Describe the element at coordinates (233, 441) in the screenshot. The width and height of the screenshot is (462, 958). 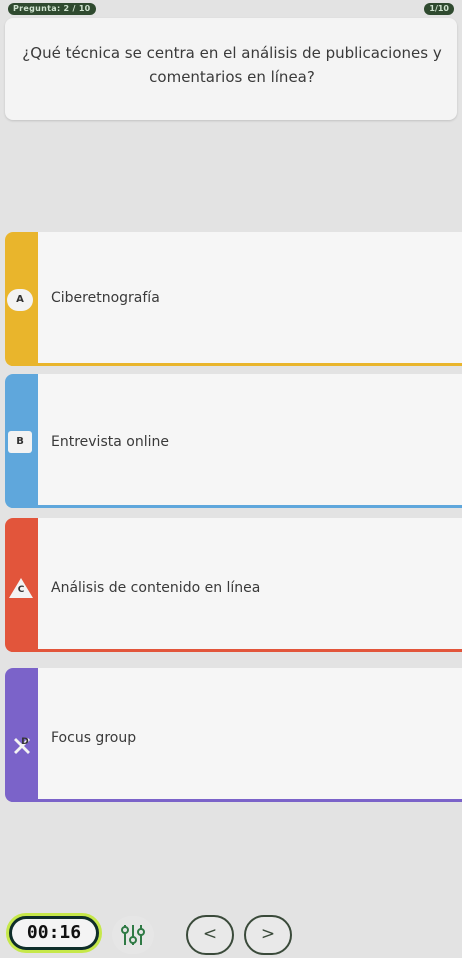
I see `answer-option-b: B Entrevista online` at that location.